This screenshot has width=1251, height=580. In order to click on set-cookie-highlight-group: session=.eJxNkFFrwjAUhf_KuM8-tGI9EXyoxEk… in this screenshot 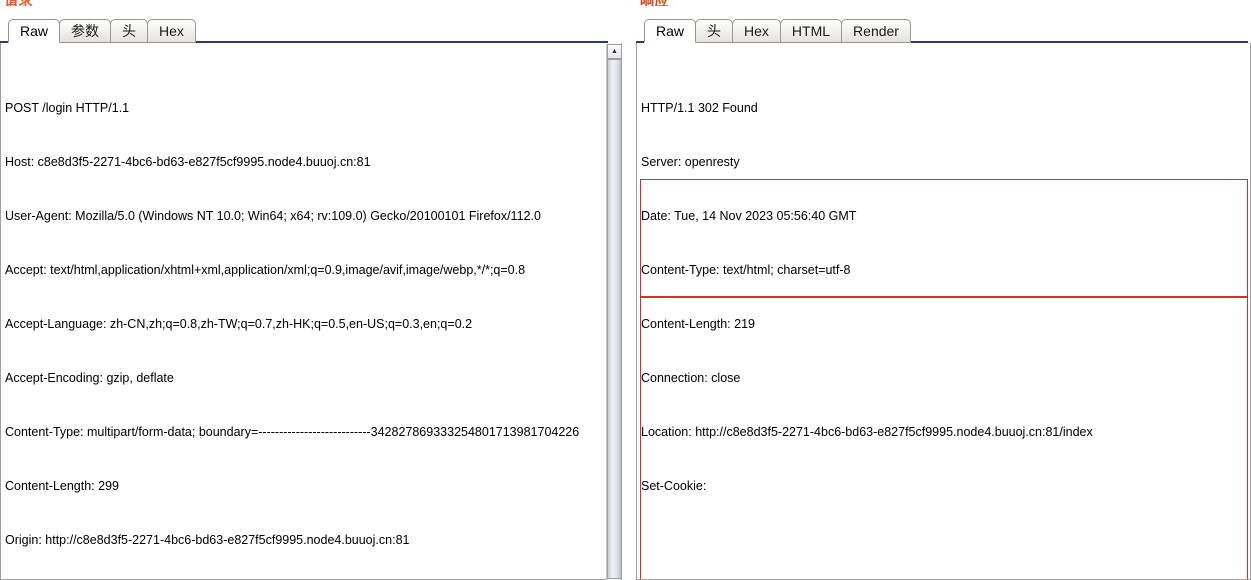, I will do `click(939, 564)`.